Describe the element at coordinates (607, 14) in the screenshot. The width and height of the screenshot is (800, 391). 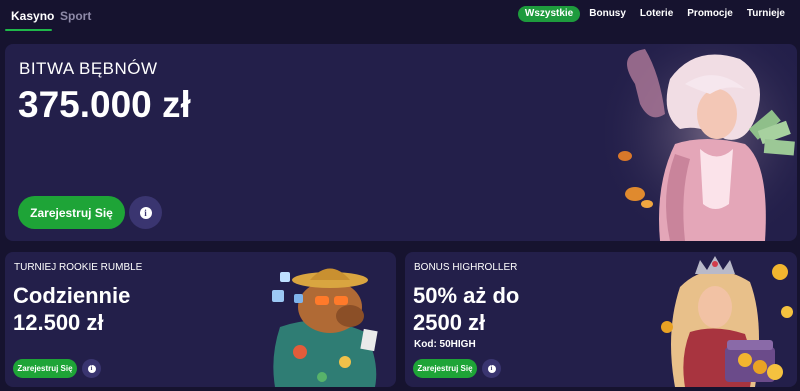
I see `filter-bonusy: Bonusy` at that location.